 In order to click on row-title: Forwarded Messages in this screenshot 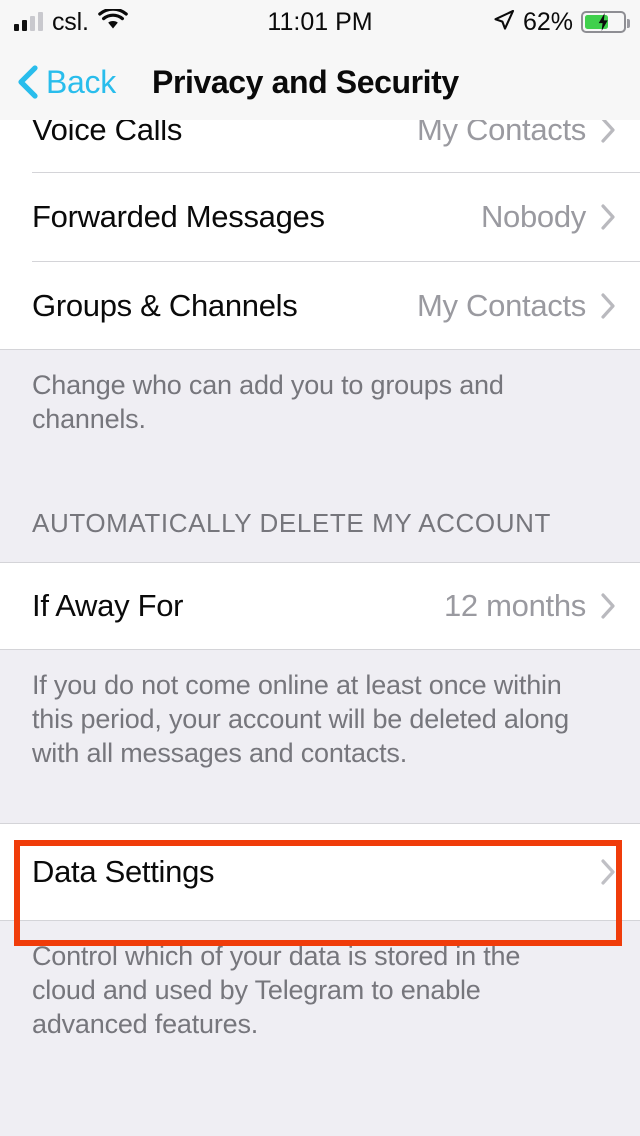, I will do `click(178, 216)`.